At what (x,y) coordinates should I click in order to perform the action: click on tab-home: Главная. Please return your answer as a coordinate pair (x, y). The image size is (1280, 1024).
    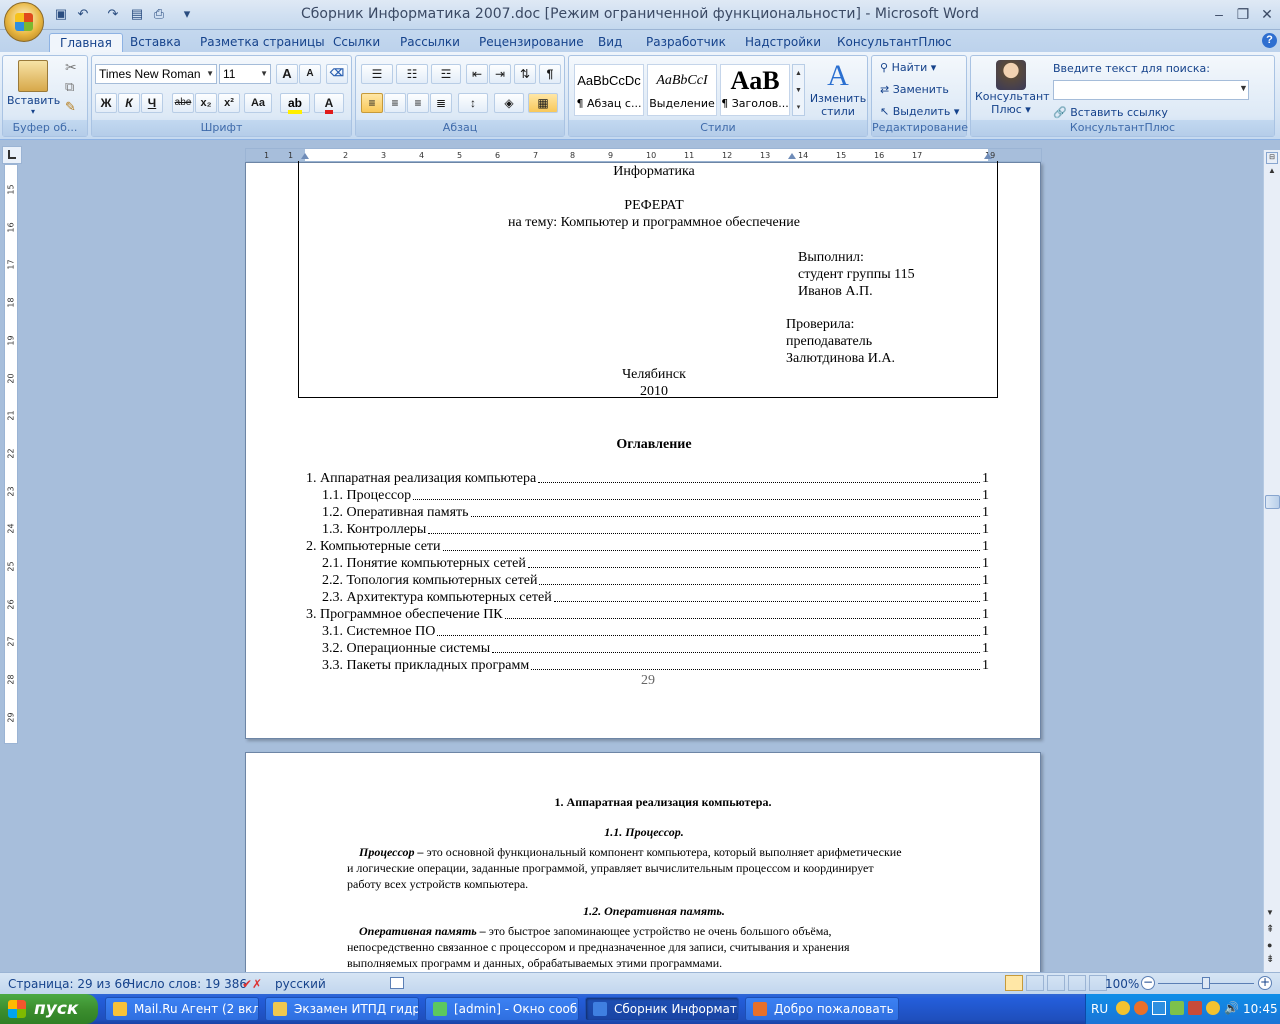
    Looking at the image, I should click on (86, 42).